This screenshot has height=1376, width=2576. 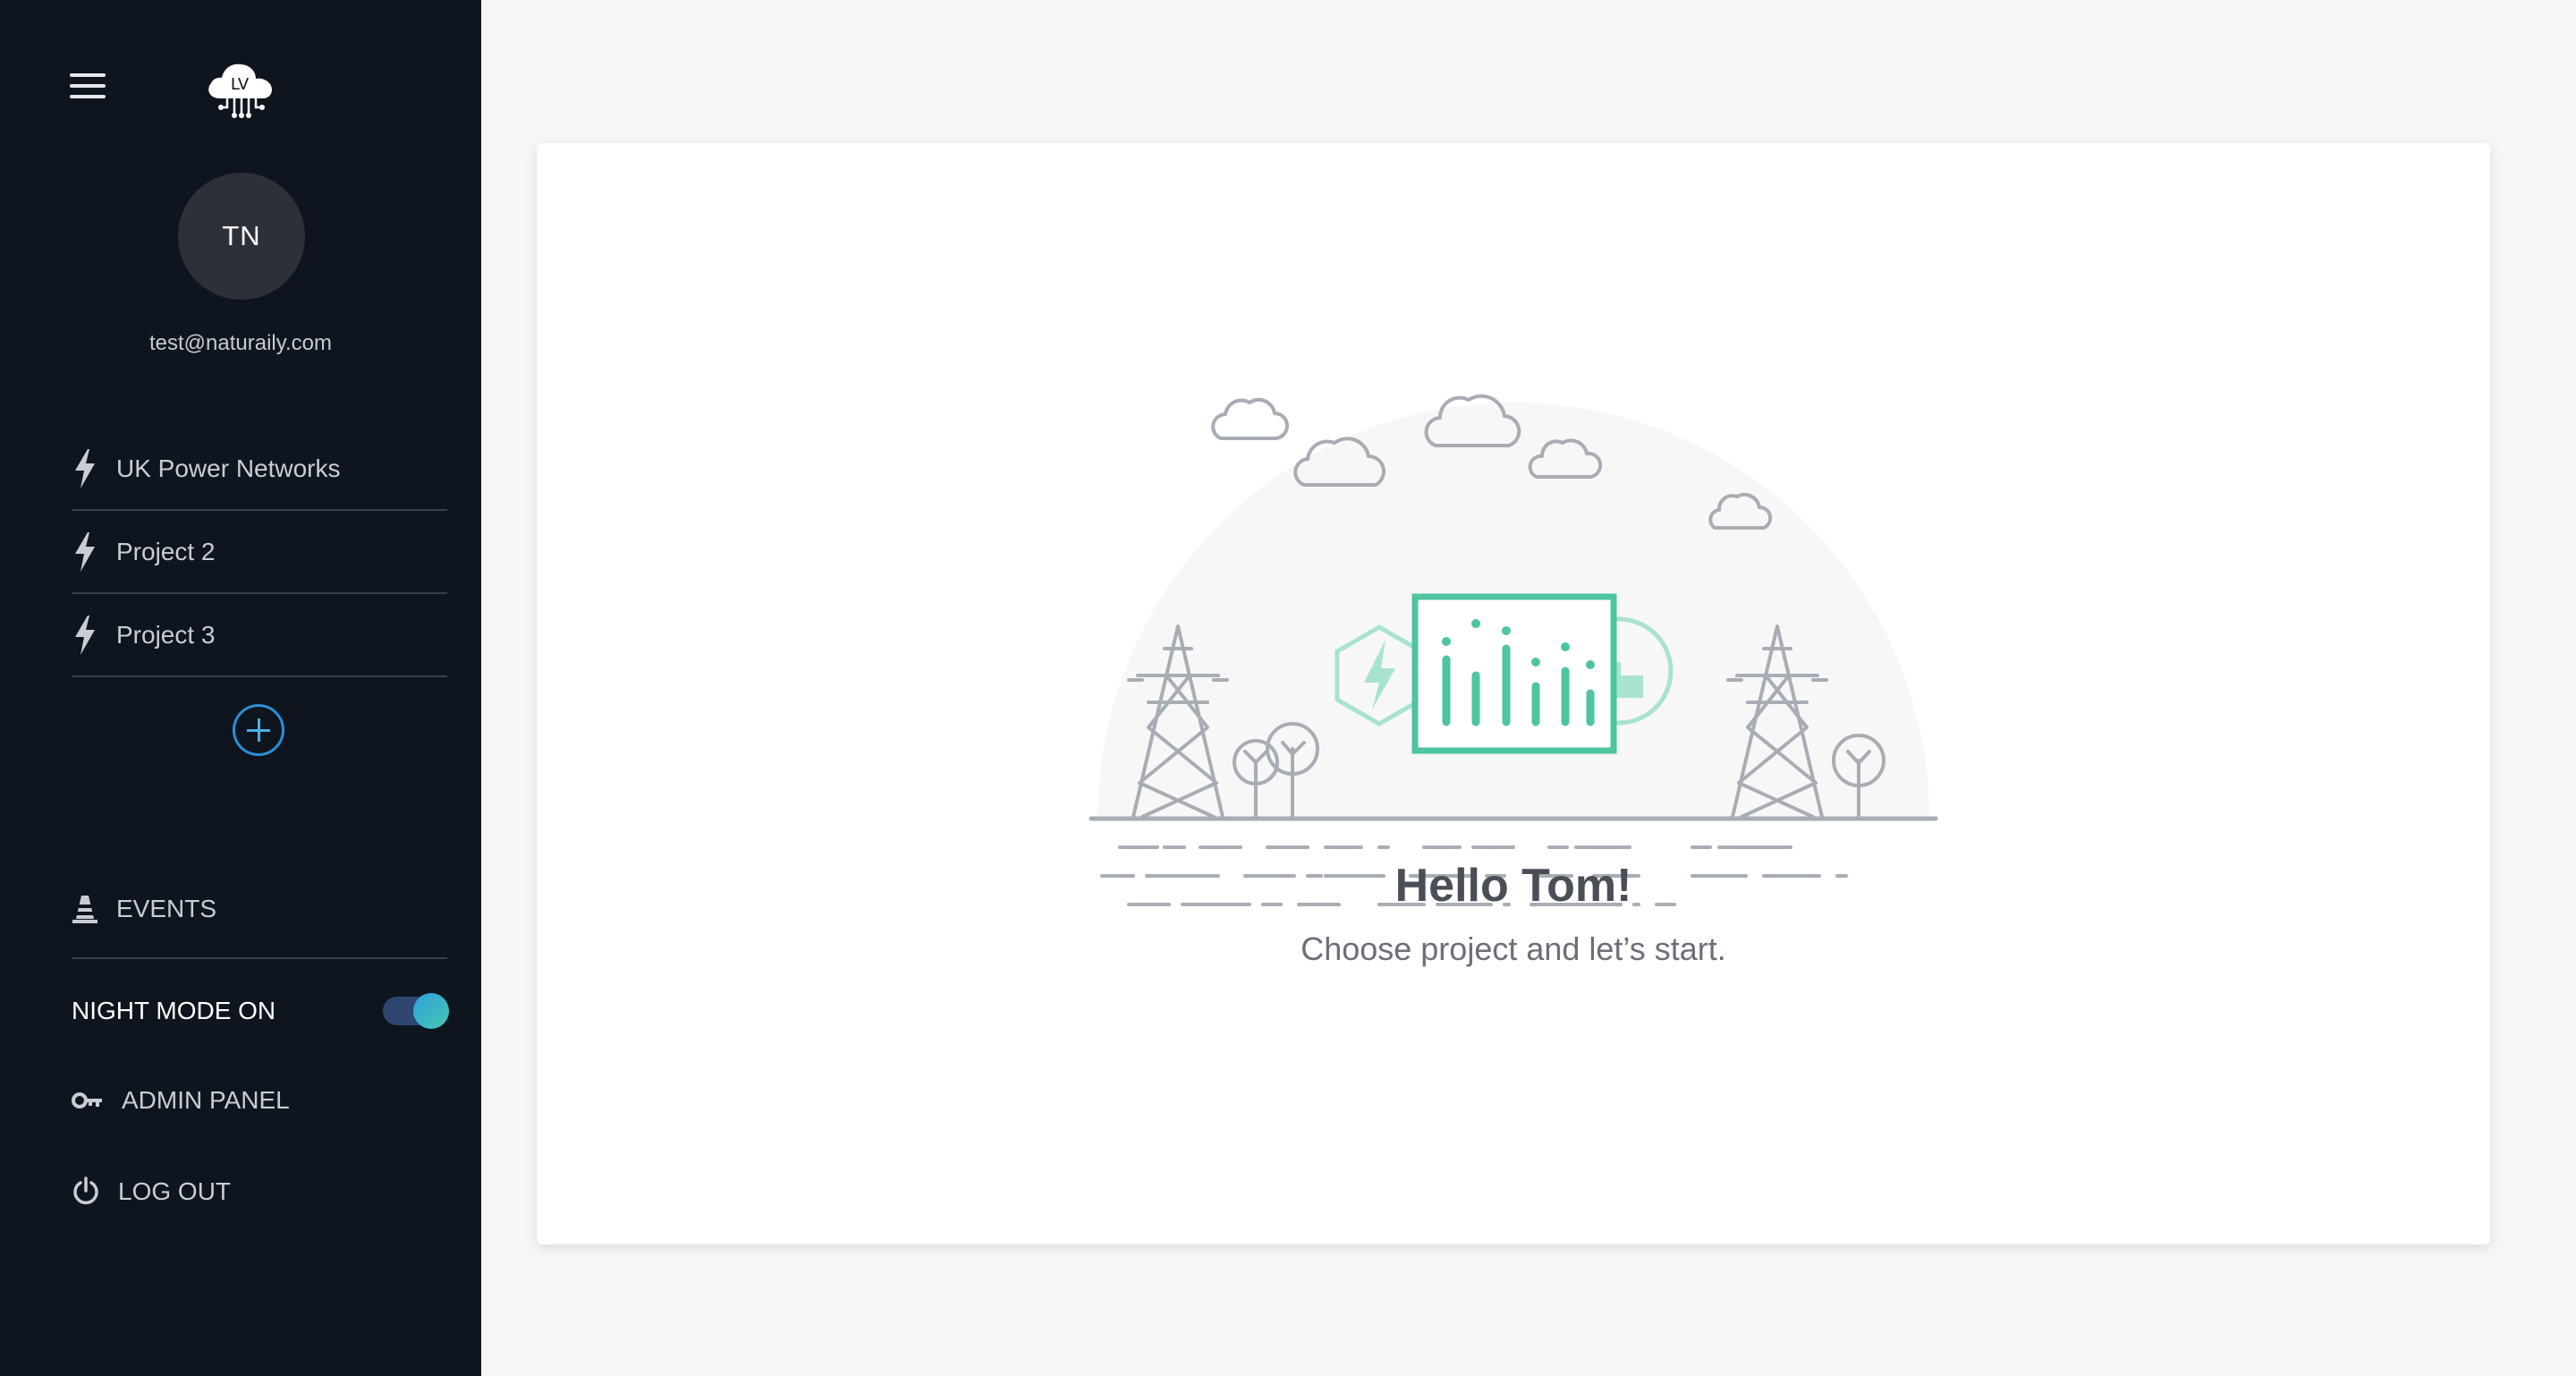 I want to click on power-icon, so click(x=85, y=1191).